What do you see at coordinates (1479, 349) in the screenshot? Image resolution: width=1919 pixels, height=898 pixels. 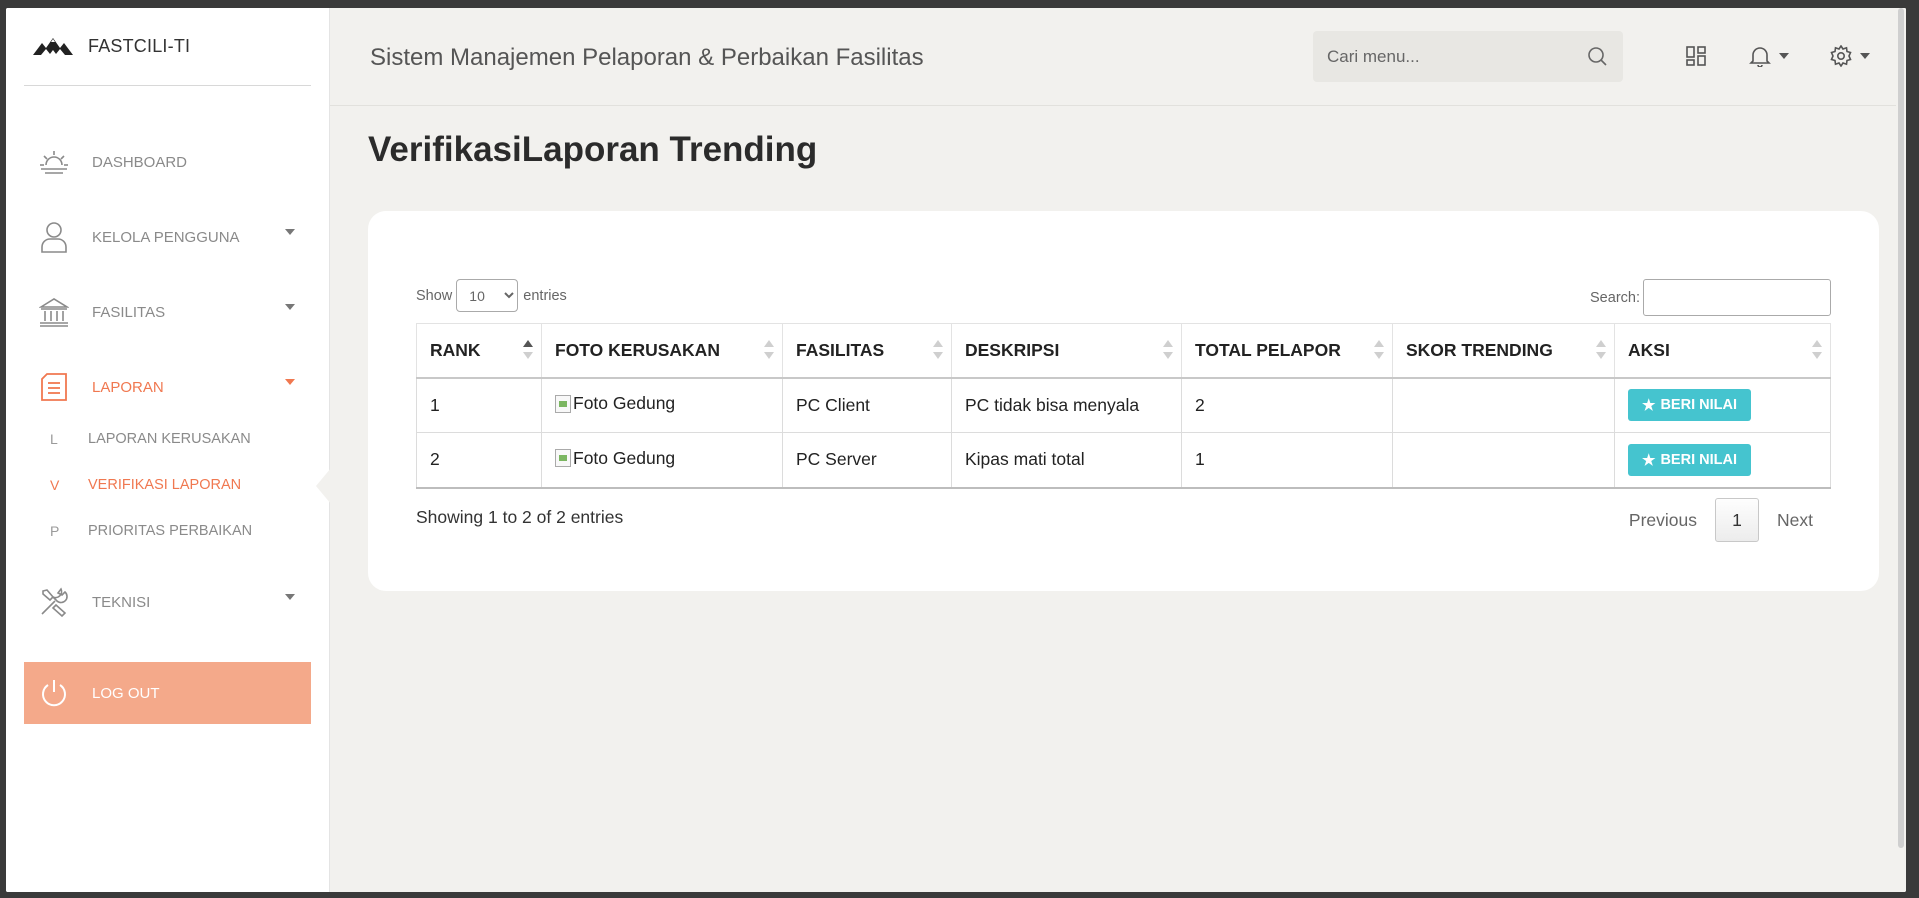 I see `column-header-label: SKOR TRENDING` at bounding box center [1479, 349].